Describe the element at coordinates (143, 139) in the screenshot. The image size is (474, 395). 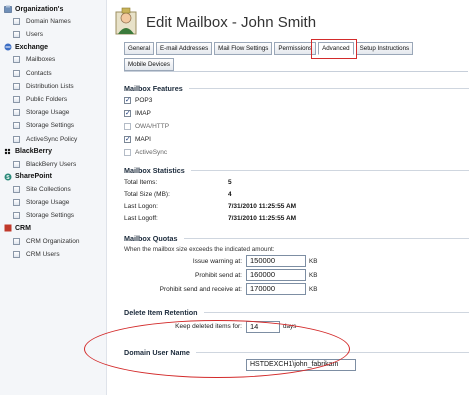
I see `feature-label: MAPI` at that location.